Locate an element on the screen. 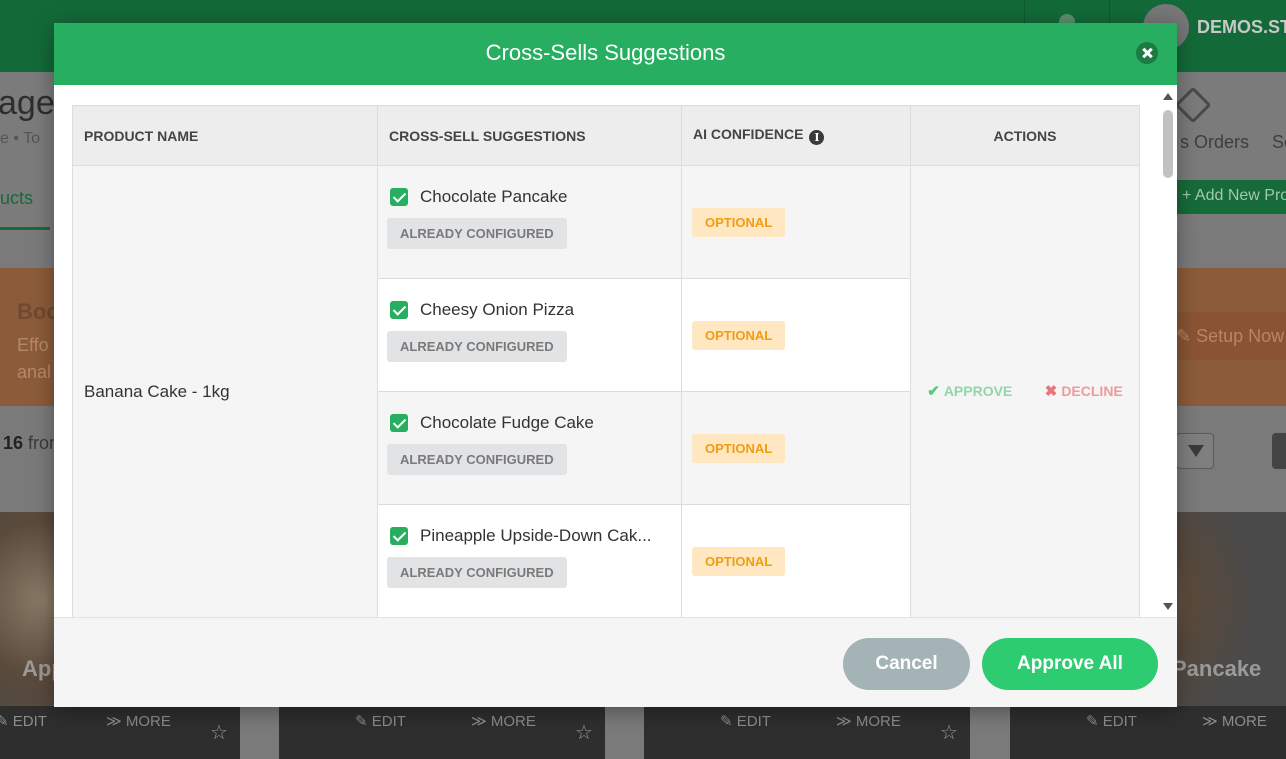  scrollbar-thumb is located at coordinates (1168, 144).